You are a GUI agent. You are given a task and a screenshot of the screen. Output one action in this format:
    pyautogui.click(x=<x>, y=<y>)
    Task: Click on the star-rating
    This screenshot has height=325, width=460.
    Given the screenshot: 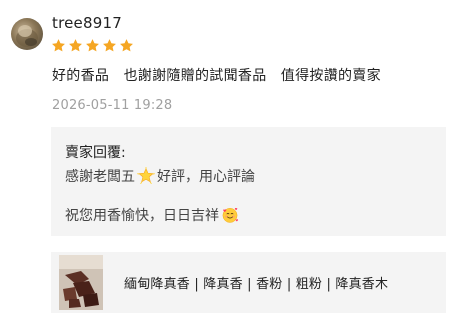 What is the action you would take?
    pyautogui.click(x=92, y=45)
    